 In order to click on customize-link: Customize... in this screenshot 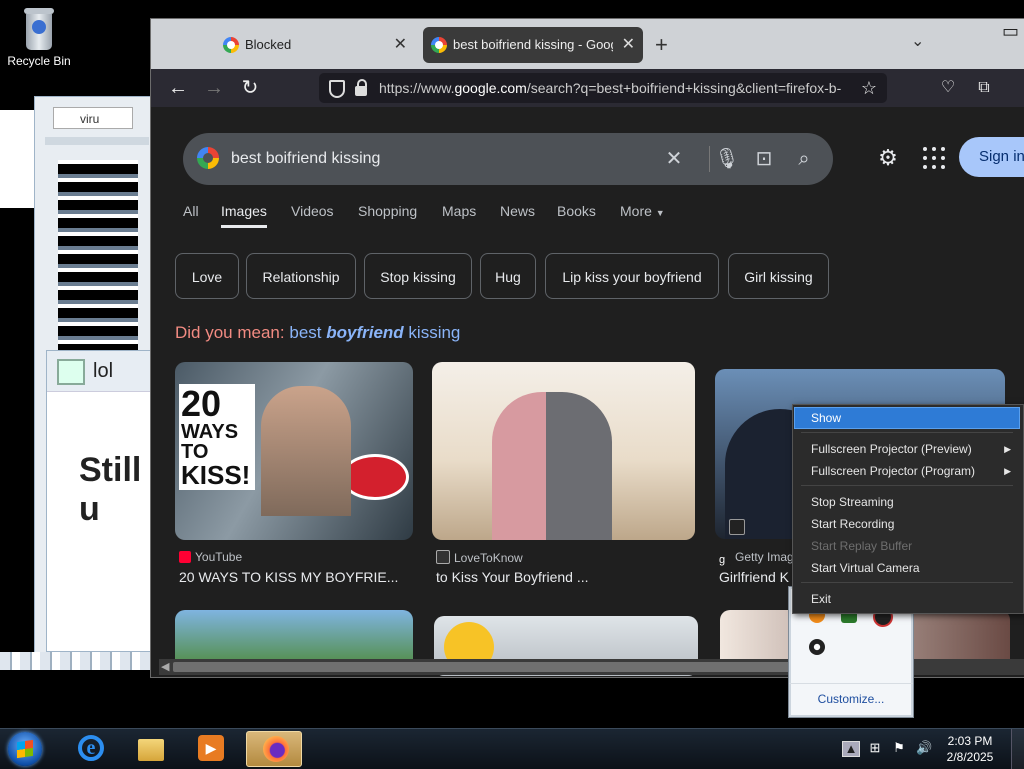, I will do `click(851, 694)`.